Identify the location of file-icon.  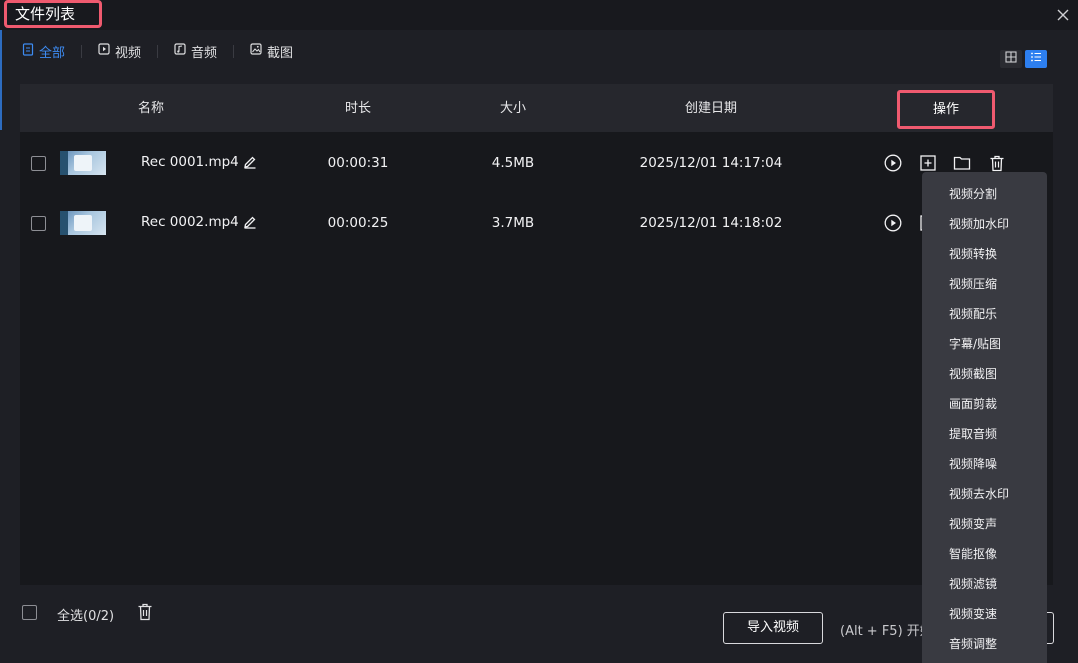
(28, 51).